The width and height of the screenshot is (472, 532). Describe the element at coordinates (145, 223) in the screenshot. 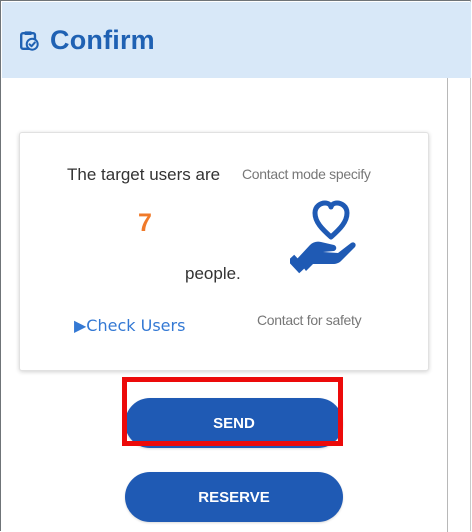

I see `target-user-count: 7` at that location.